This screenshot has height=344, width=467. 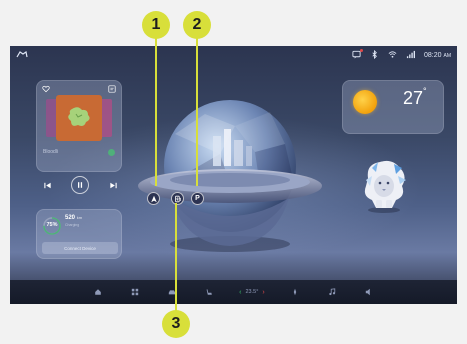 What do you see at coordinates (415, 97) in the screenshot?
I see `temperature: 27°` at bounding box center [415, 97].